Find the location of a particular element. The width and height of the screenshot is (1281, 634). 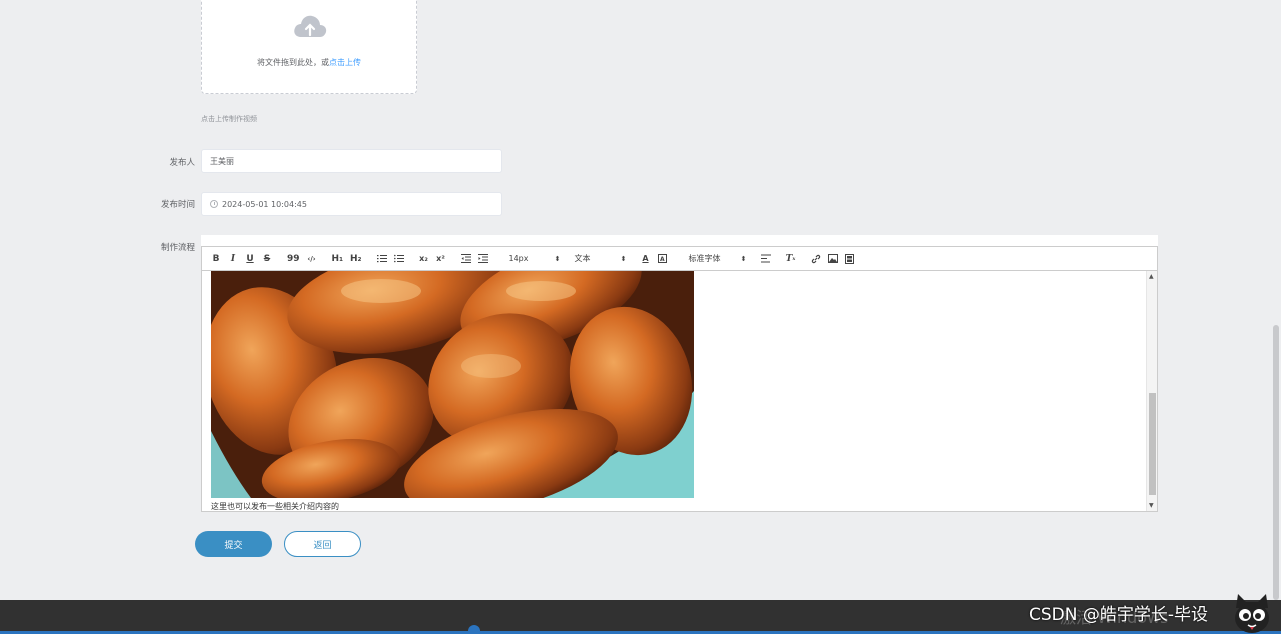

scroll-up-icon: ▲ is located at coordinates (1151, 276).